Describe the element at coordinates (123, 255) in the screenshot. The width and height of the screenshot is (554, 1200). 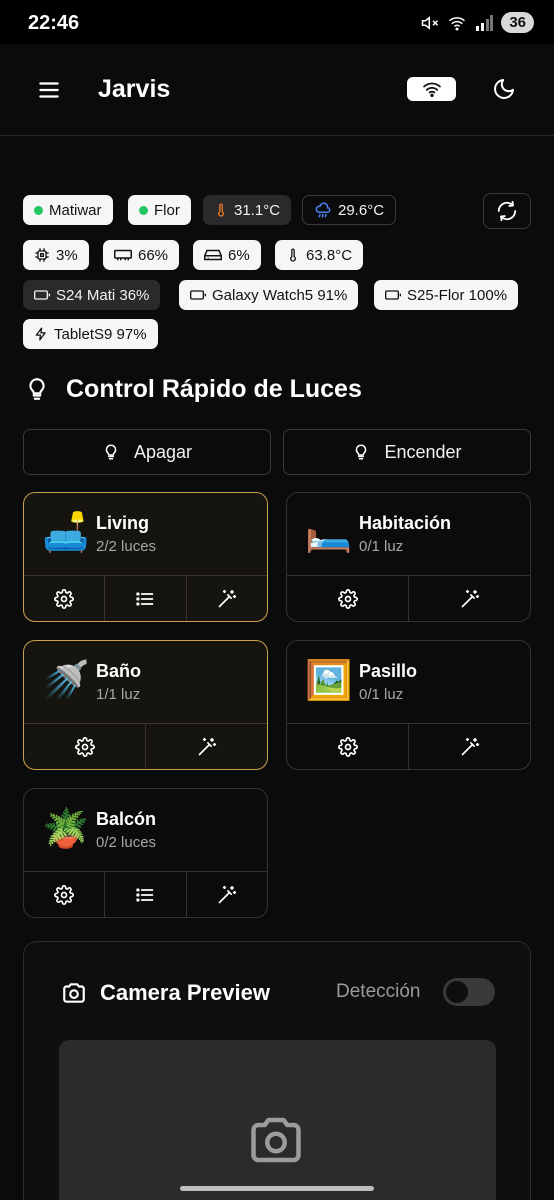
I see `memory-icon` at that location.